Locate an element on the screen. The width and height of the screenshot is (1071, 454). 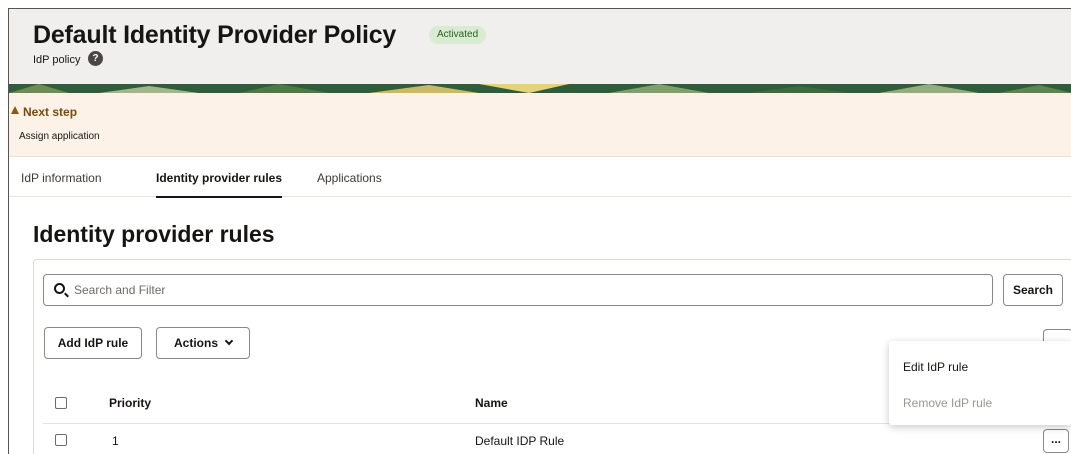
tab-idp-information: IdP information is located at coordinates (61, 178).